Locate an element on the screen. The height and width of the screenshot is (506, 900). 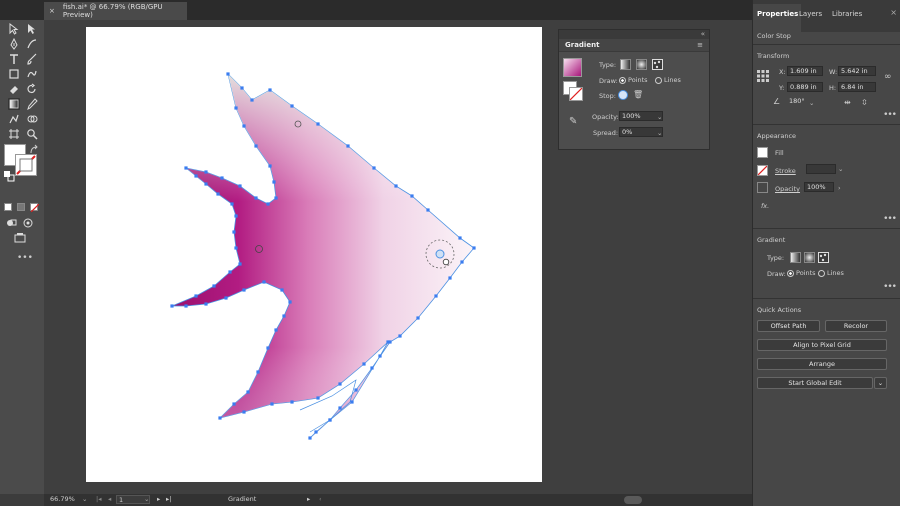
close-panel-icon: × is located at coordinates (893, 12).